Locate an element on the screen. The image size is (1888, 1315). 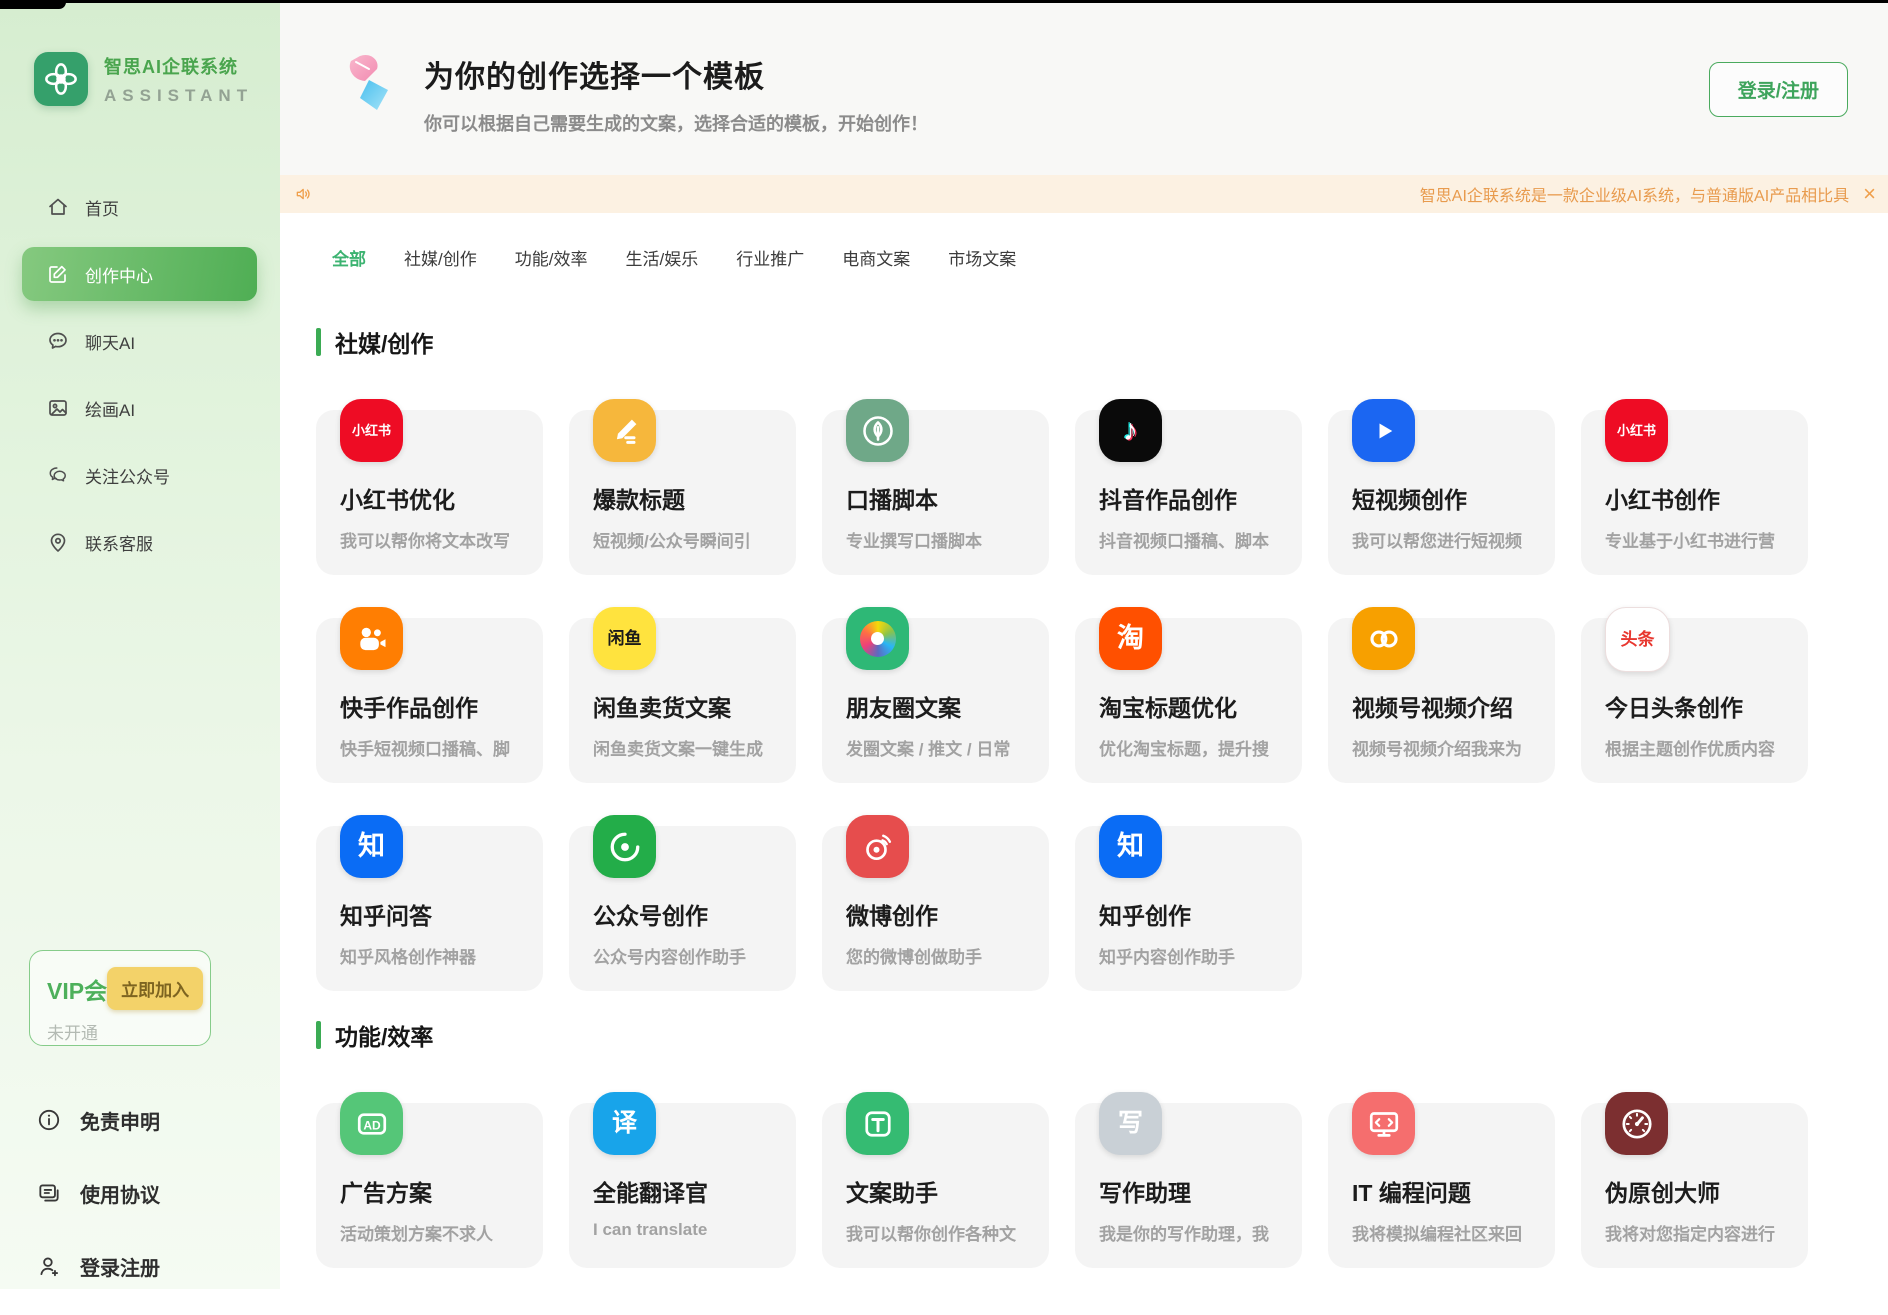
card-小红书优化: 小红书 小红书优化 我可以帮你将文本改写 is located at coordinates (429, 487).